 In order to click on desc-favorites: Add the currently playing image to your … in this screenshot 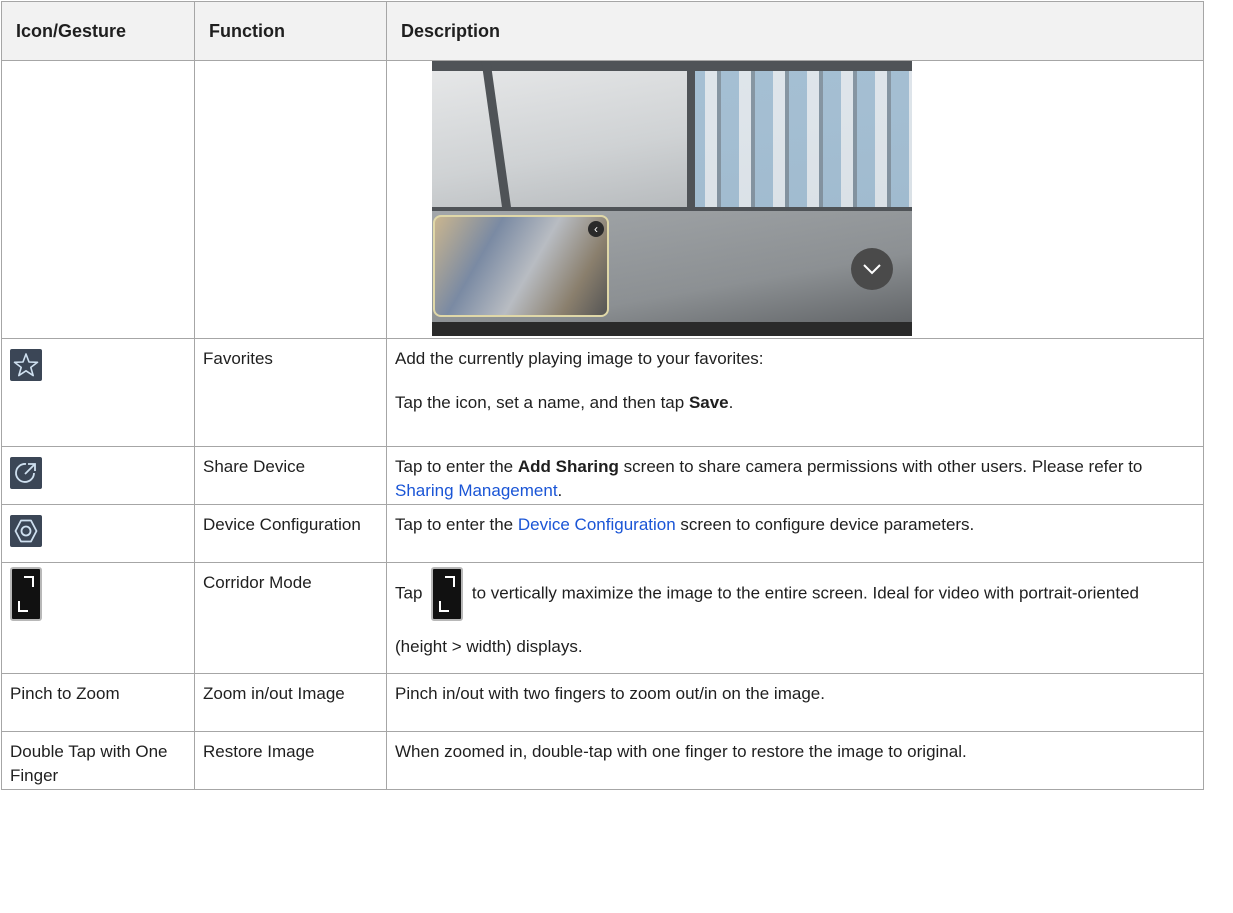, I will do `click(795, 392)`.